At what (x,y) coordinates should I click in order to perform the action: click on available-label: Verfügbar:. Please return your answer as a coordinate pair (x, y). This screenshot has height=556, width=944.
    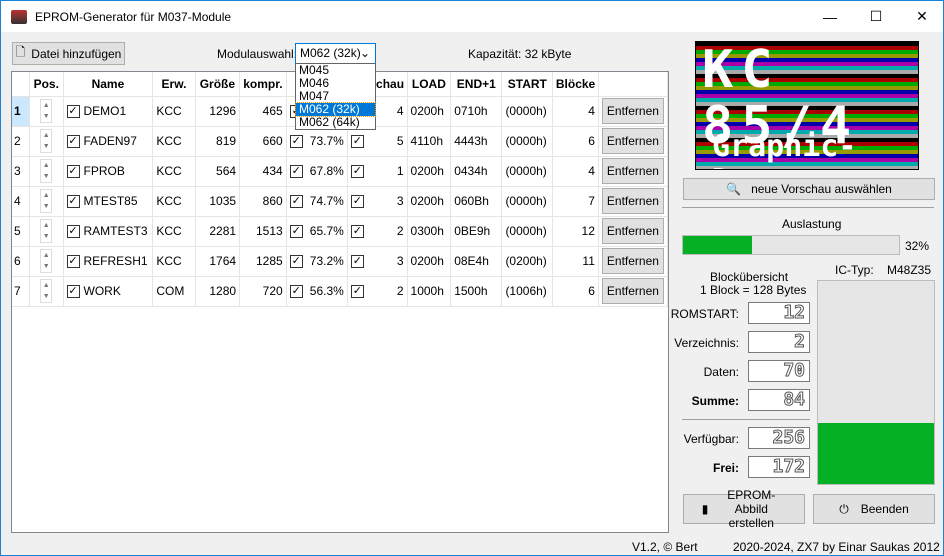
    Looking at the image, I should click on (711, 439).